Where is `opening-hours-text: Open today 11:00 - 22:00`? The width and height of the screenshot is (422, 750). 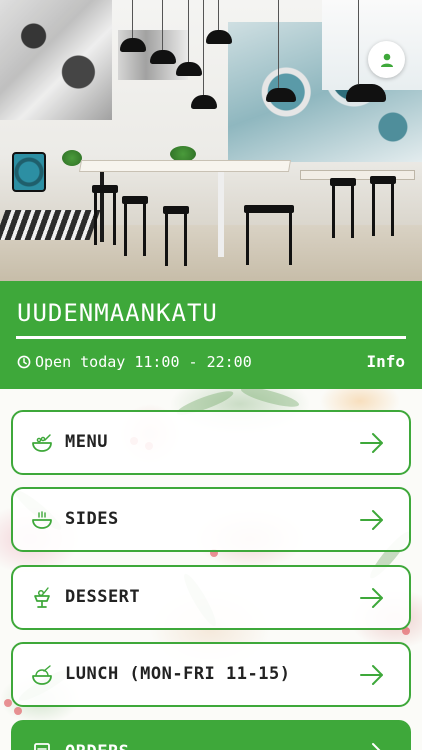 opening-hours-text: Open today 11:00 - 22:00 is located at coordinates (143, 362).